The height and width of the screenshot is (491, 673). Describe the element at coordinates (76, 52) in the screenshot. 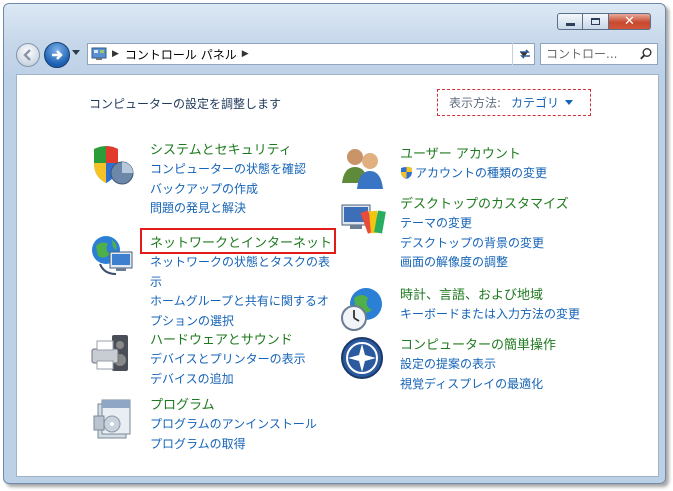

I see `recent-pages-dropdown-icon` at that location.